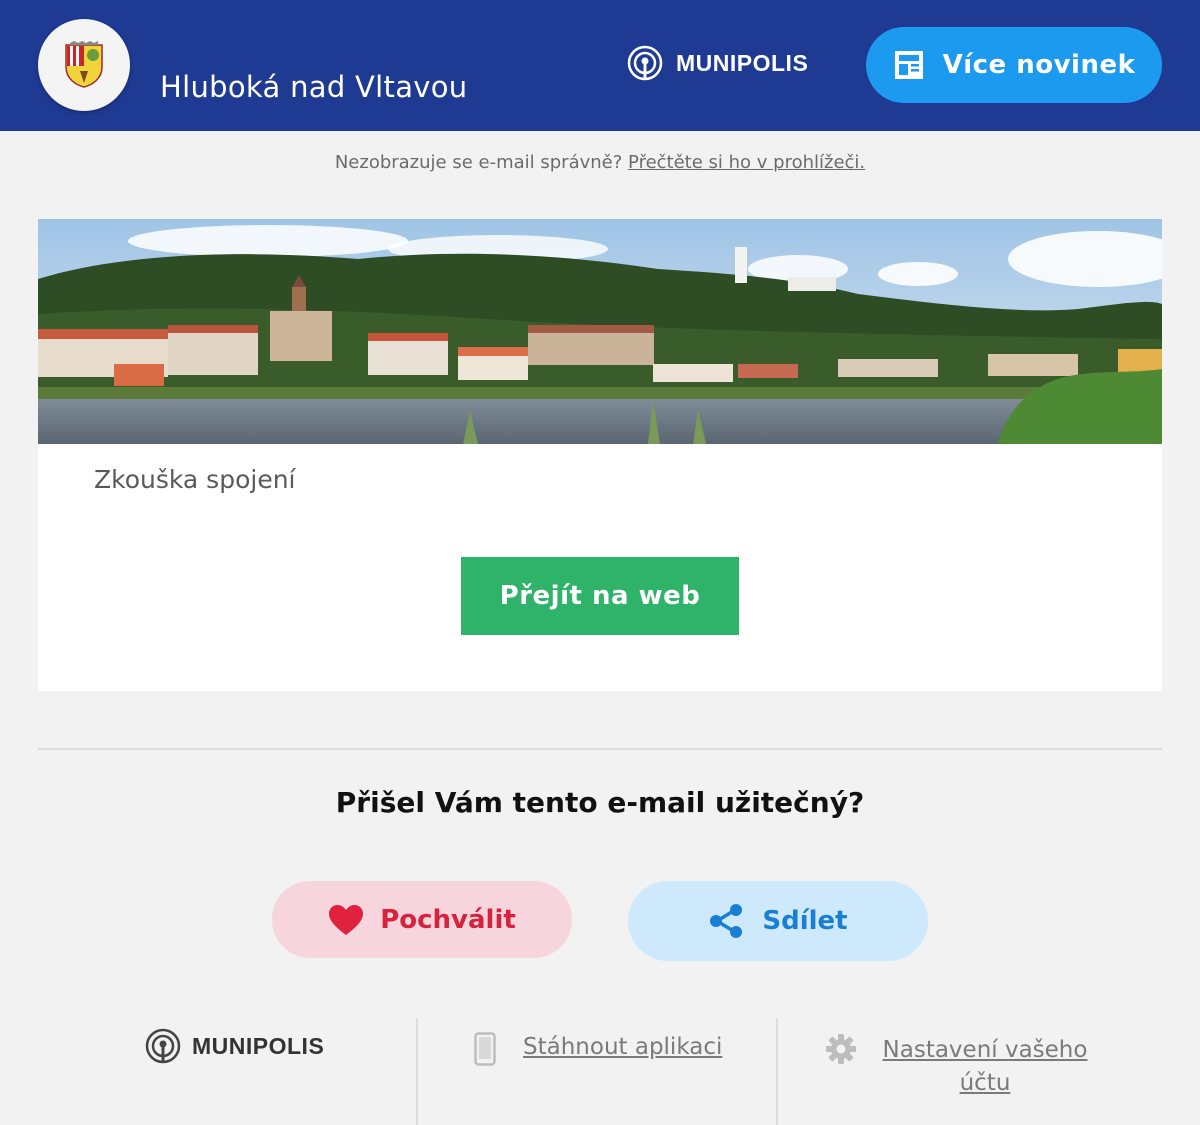 Image resolution: width=1200 pixels, height=1125 pixels. Describe the element at coordinates (746, 162) in the screenshot. I see `view-in-browser-link: Přečtěte si ho v prohlížeči.` at that location.